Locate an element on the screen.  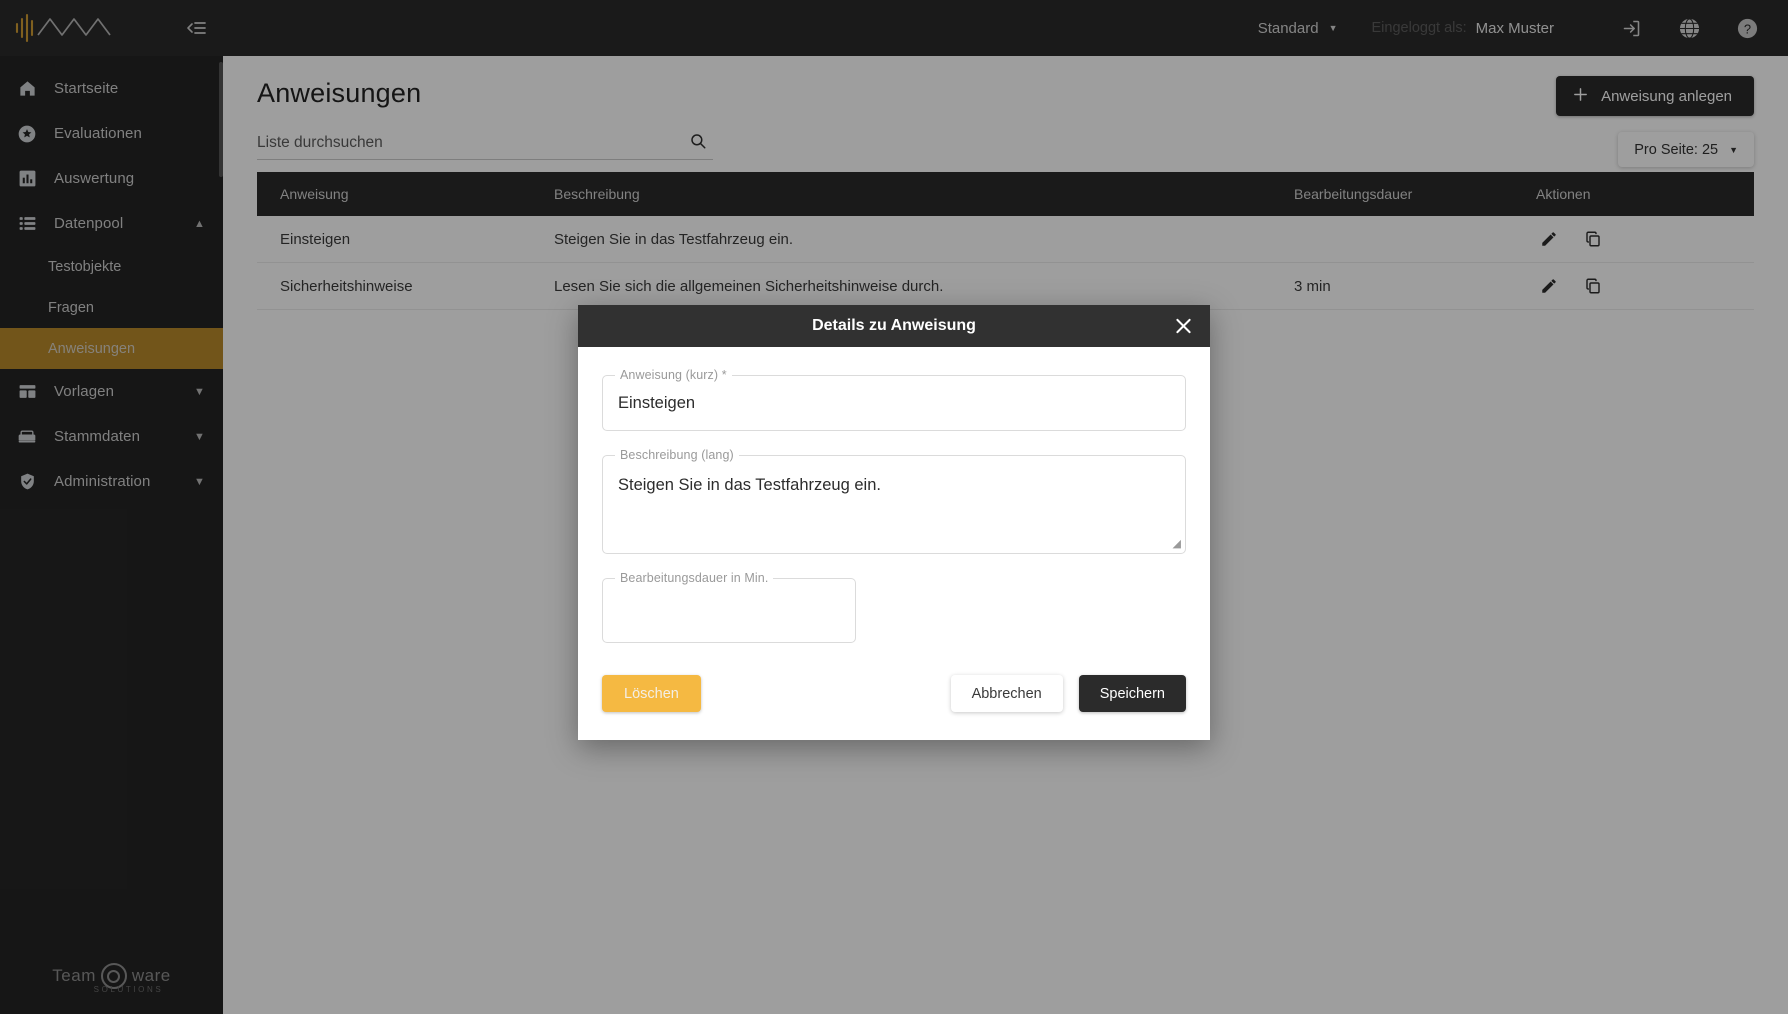
dialog-header: Details zu Anweisung is located at coordinates (894, 326).